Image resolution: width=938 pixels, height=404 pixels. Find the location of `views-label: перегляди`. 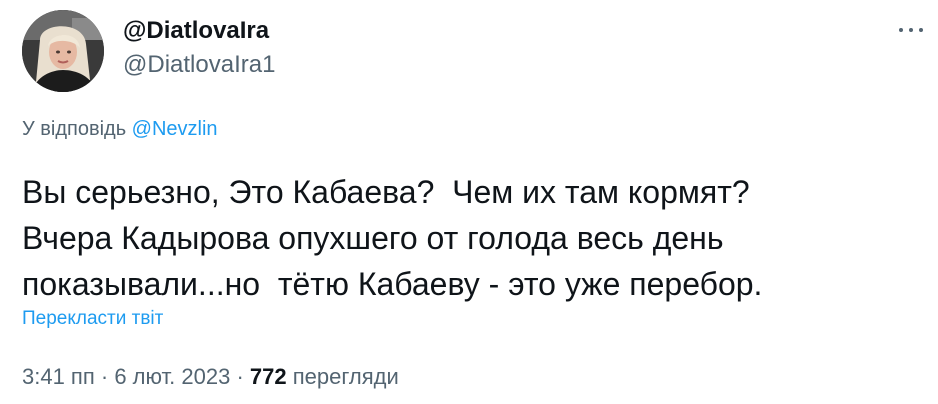

views-label: перегляди is located at coordinates (342, 376).